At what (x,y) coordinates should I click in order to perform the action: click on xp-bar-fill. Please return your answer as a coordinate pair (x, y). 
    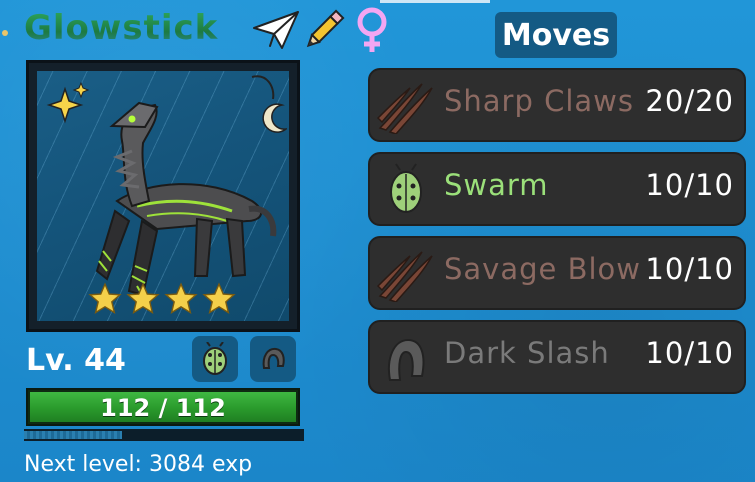
    Looking at the image, I should click on (73, 435).